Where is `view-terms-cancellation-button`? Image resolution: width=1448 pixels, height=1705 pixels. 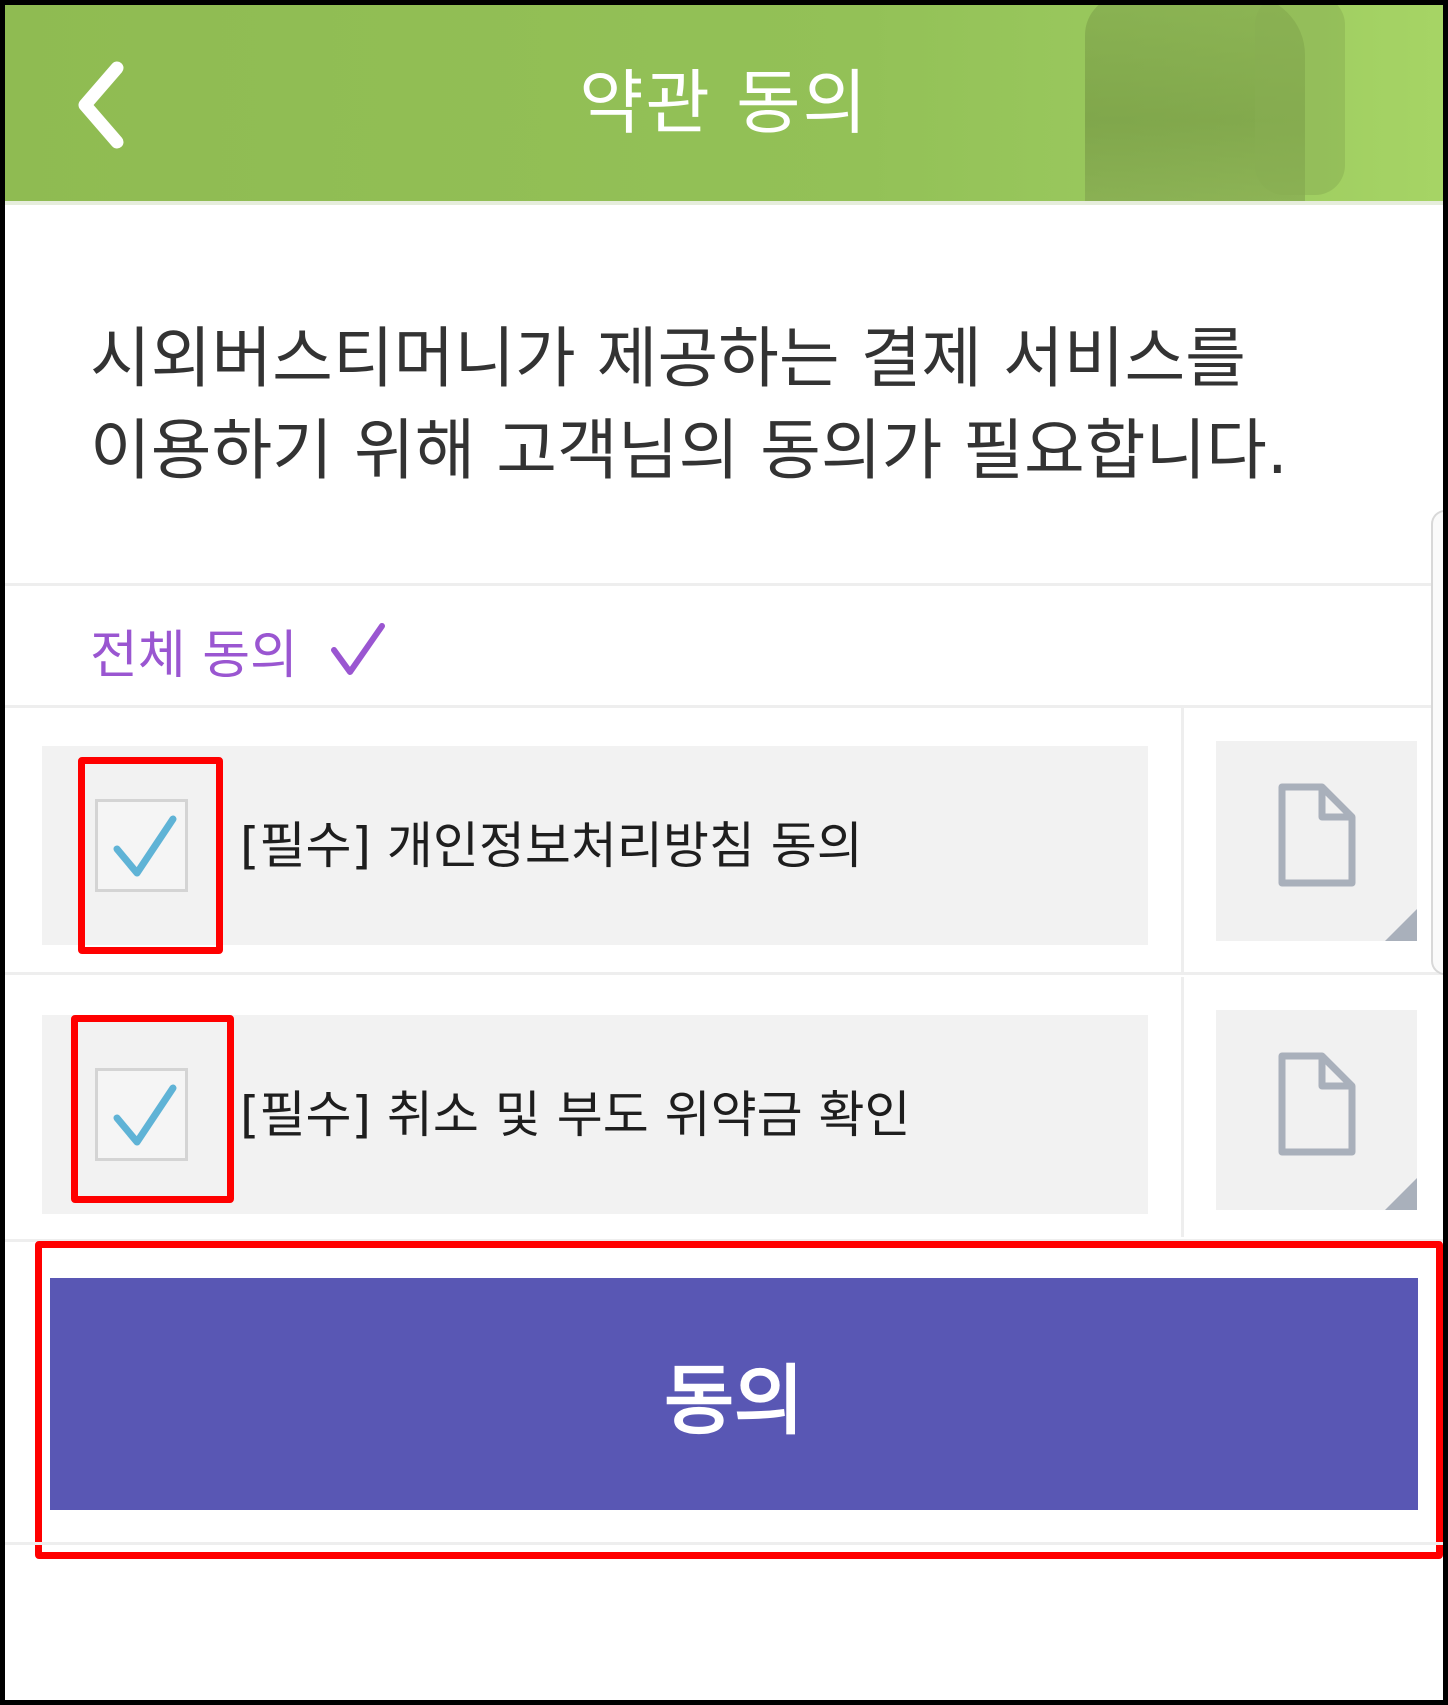 view-terms-cancellation-button is located at coordinates (1316, 1110).